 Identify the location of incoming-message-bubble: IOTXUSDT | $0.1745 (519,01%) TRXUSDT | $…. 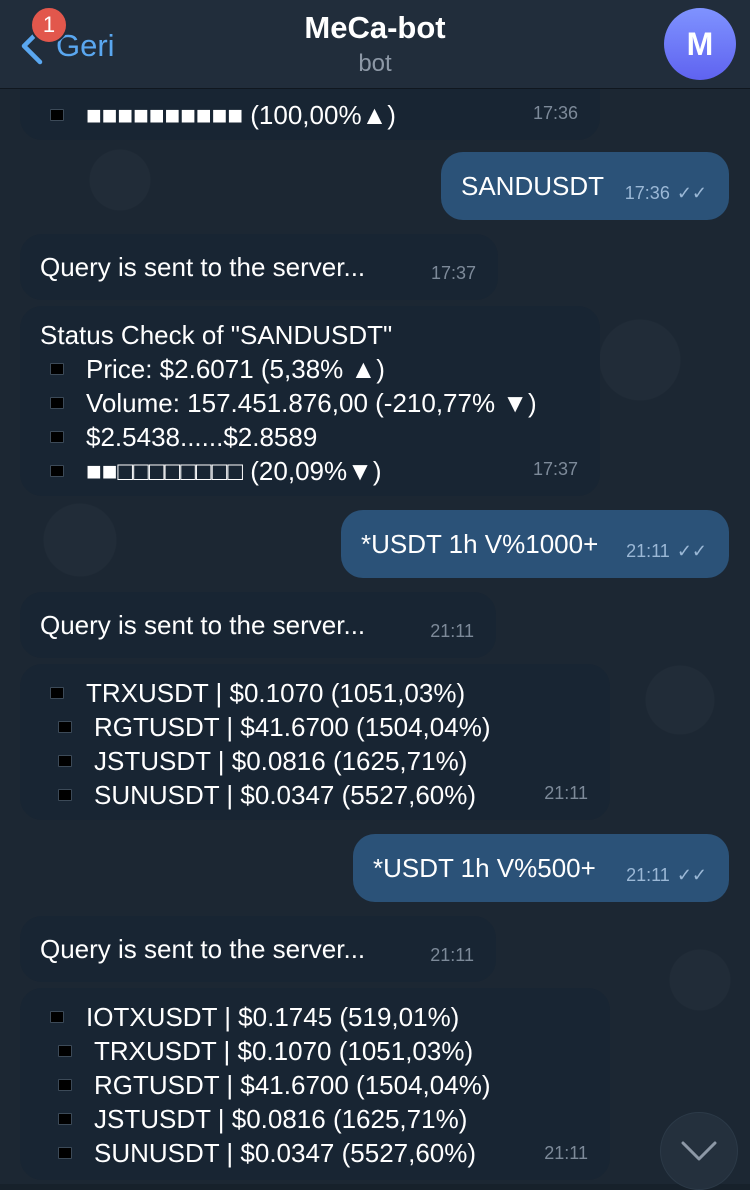
(315, 1084).